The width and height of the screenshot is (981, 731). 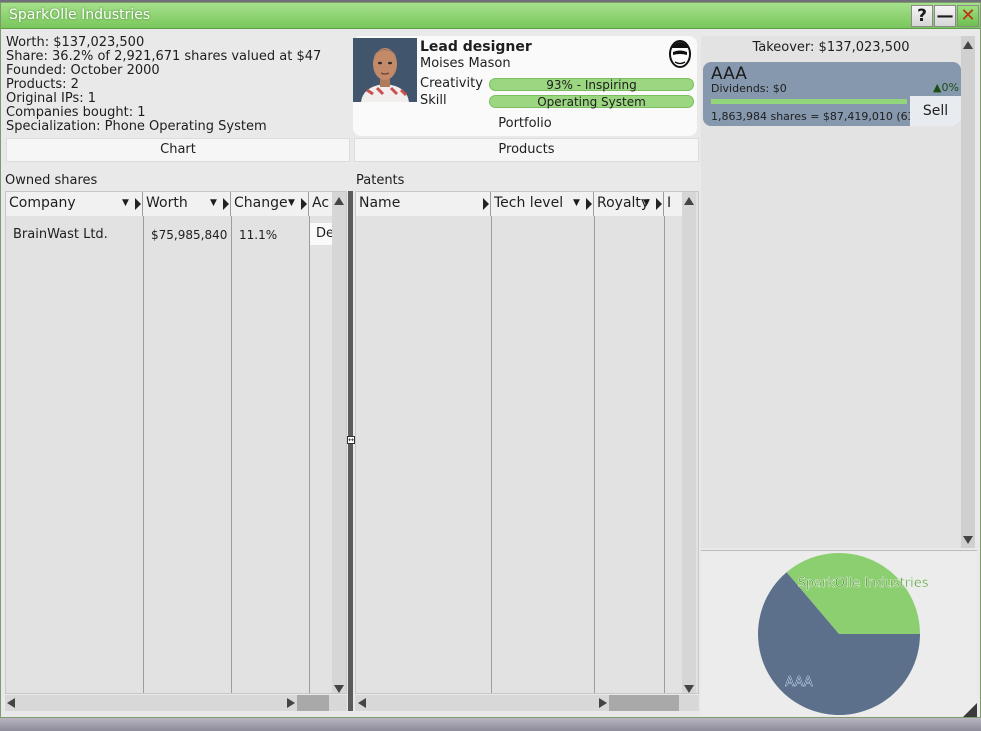 What do you see at coordinates (351, 440) in the screenshot?
I see `splitter-handle-icon: ↔` at bounding box center [351, 440].